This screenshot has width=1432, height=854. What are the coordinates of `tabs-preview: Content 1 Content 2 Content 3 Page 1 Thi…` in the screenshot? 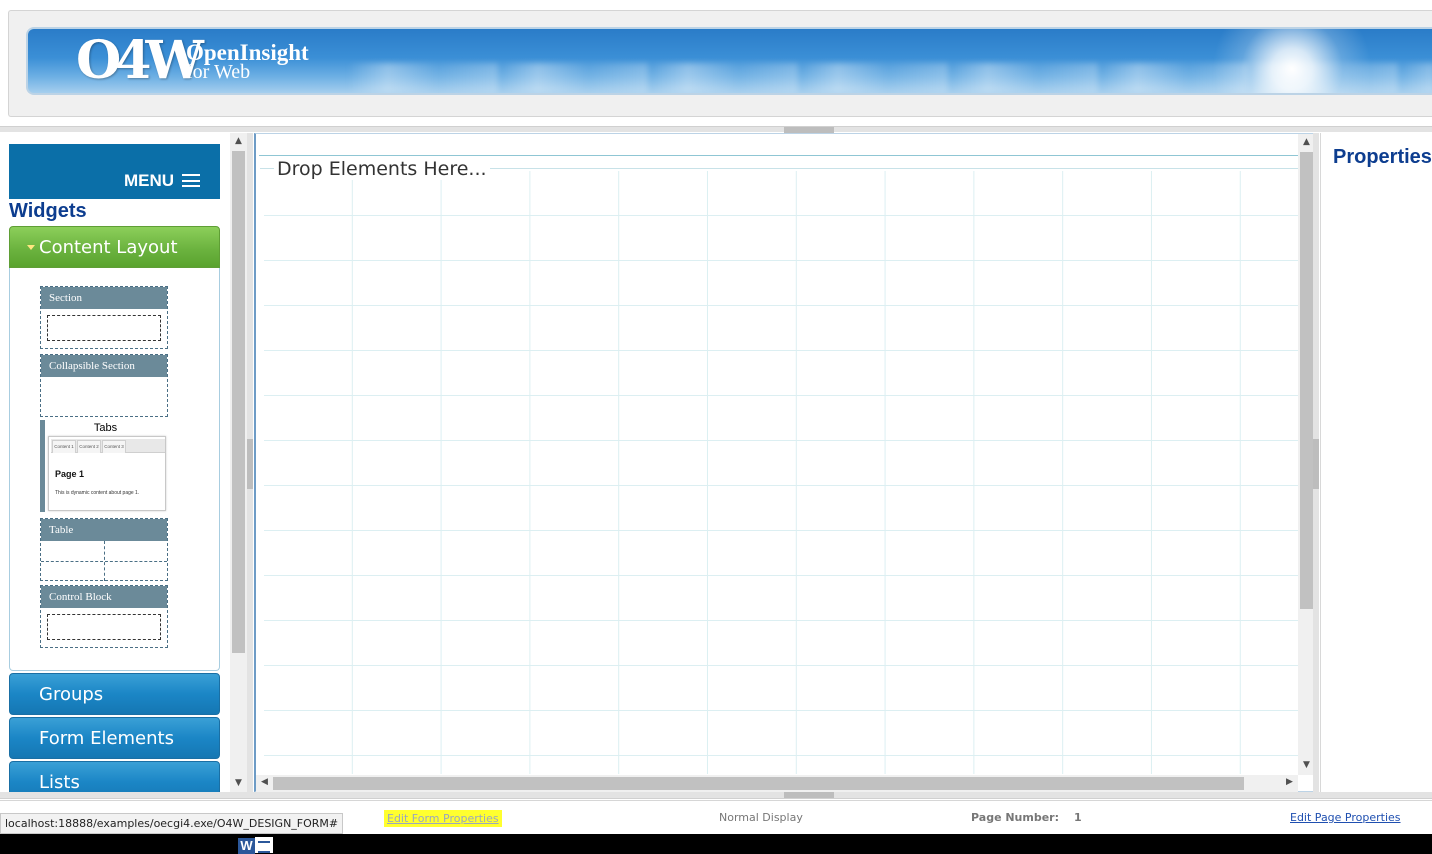 It's located at (107, 473).